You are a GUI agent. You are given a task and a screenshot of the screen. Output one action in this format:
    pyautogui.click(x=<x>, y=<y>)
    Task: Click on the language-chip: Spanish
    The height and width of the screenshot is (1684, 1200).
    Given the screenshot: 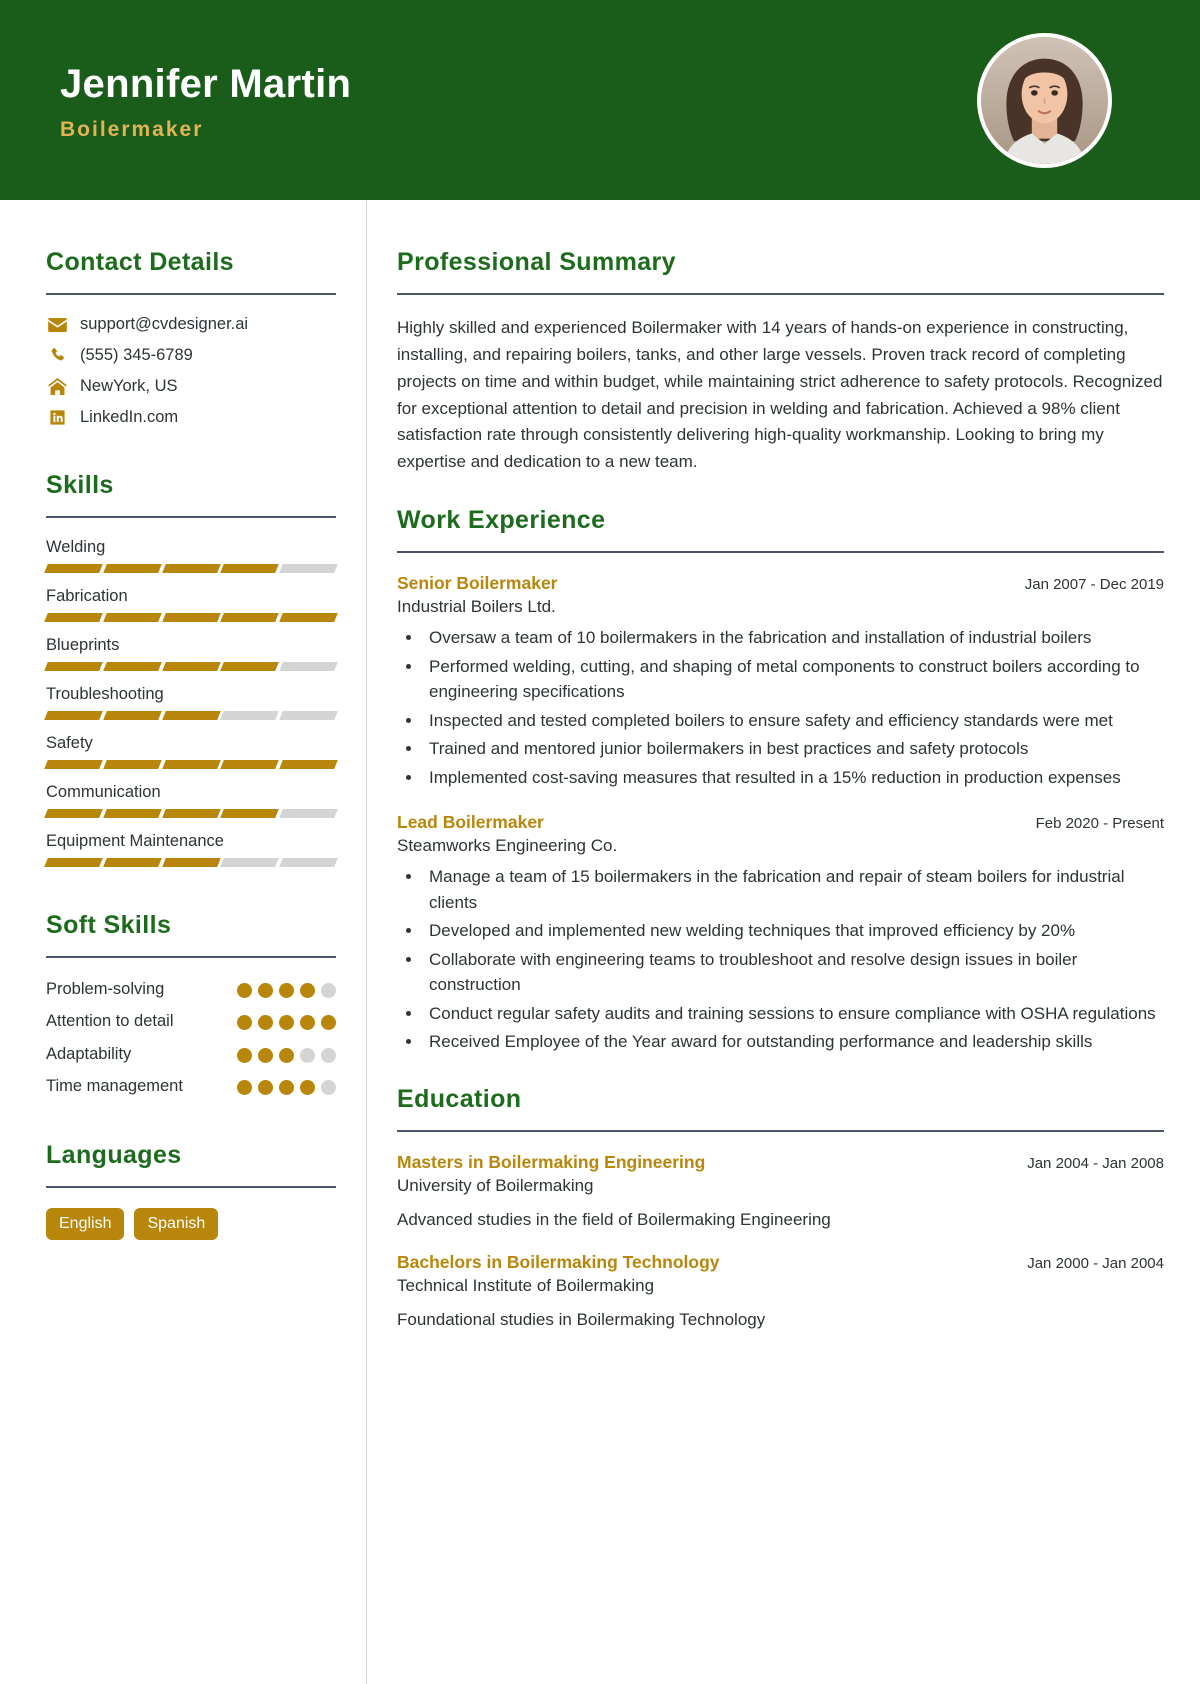 What is the action you would take?
    pyautogui.click(x=176, y=1224)
    